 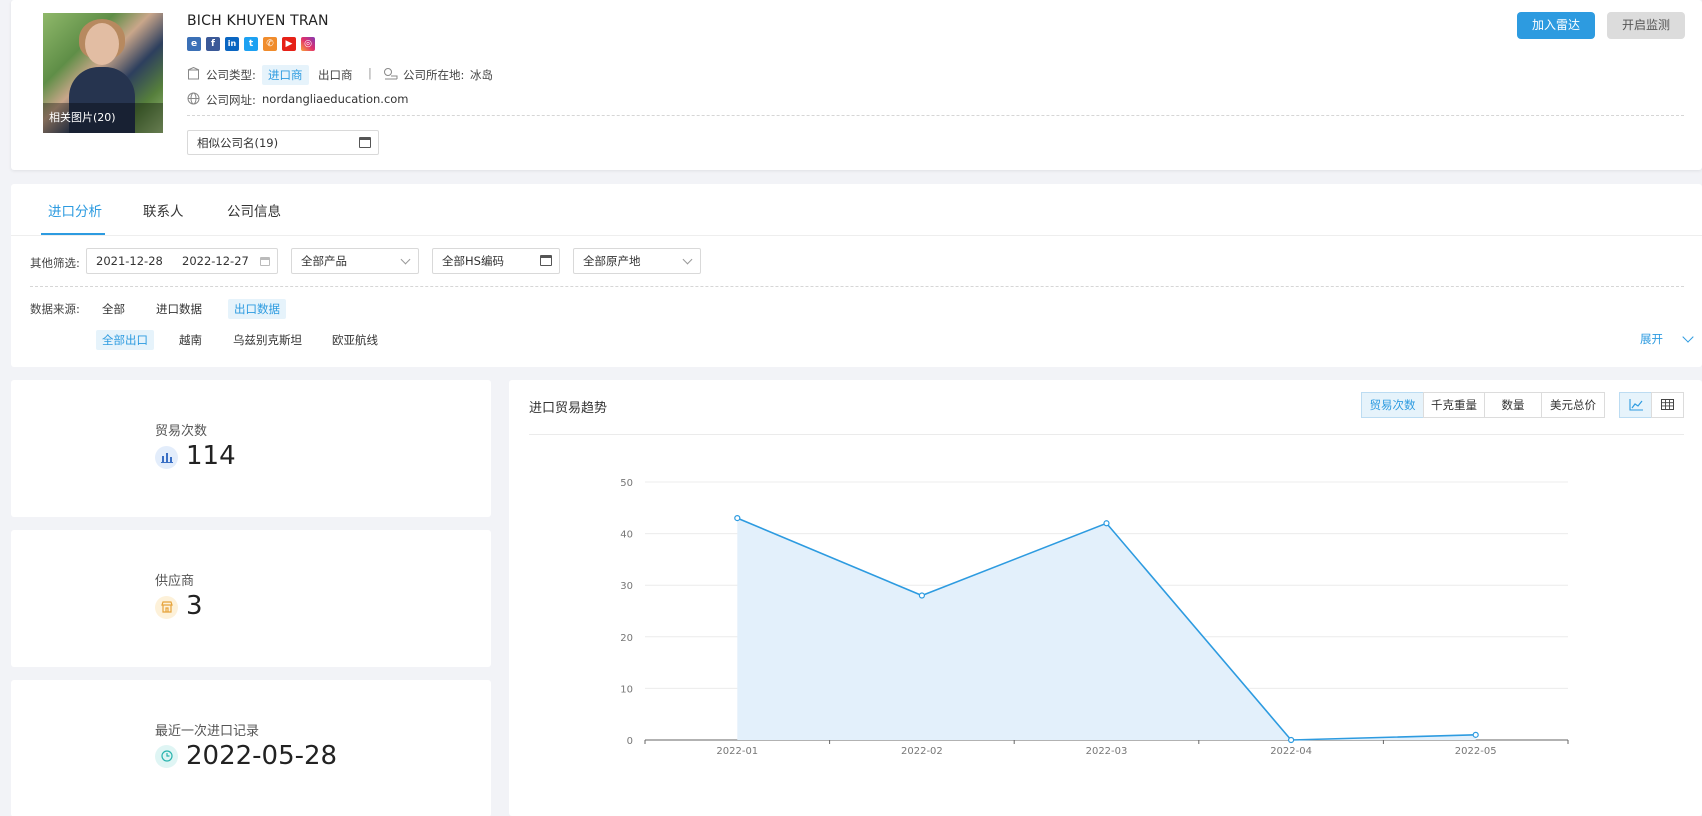 I want to click on sub-all-export: 全部出口, so click(x=125, y=340).